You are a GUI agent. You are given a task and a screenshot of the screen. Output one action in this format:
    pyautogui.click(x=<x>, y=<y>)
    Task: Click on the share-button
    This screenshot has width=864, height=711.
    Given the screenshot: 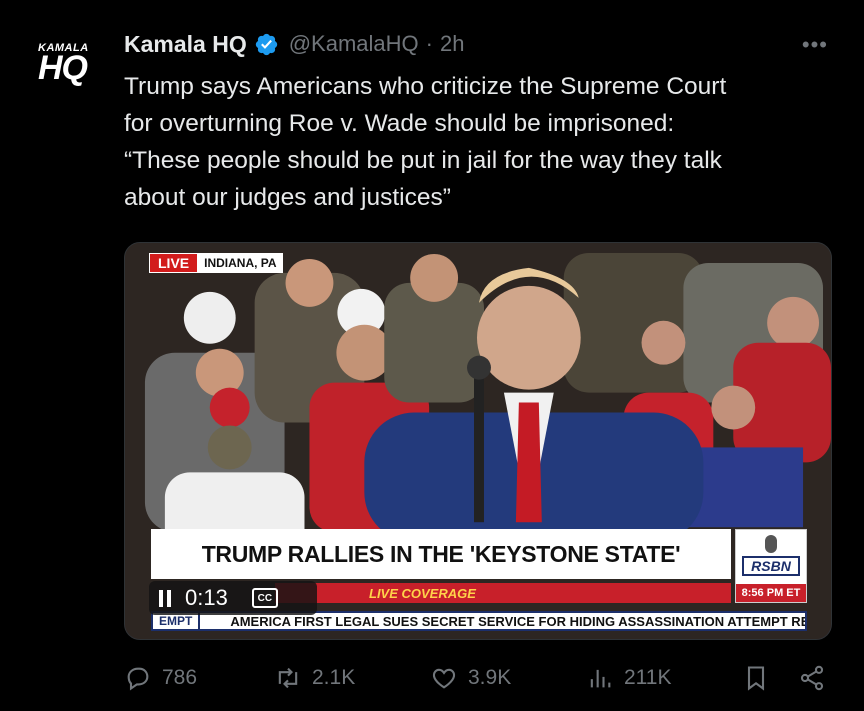 What is the action you would take?
    pyautogui.click(x=812, y=678)
    